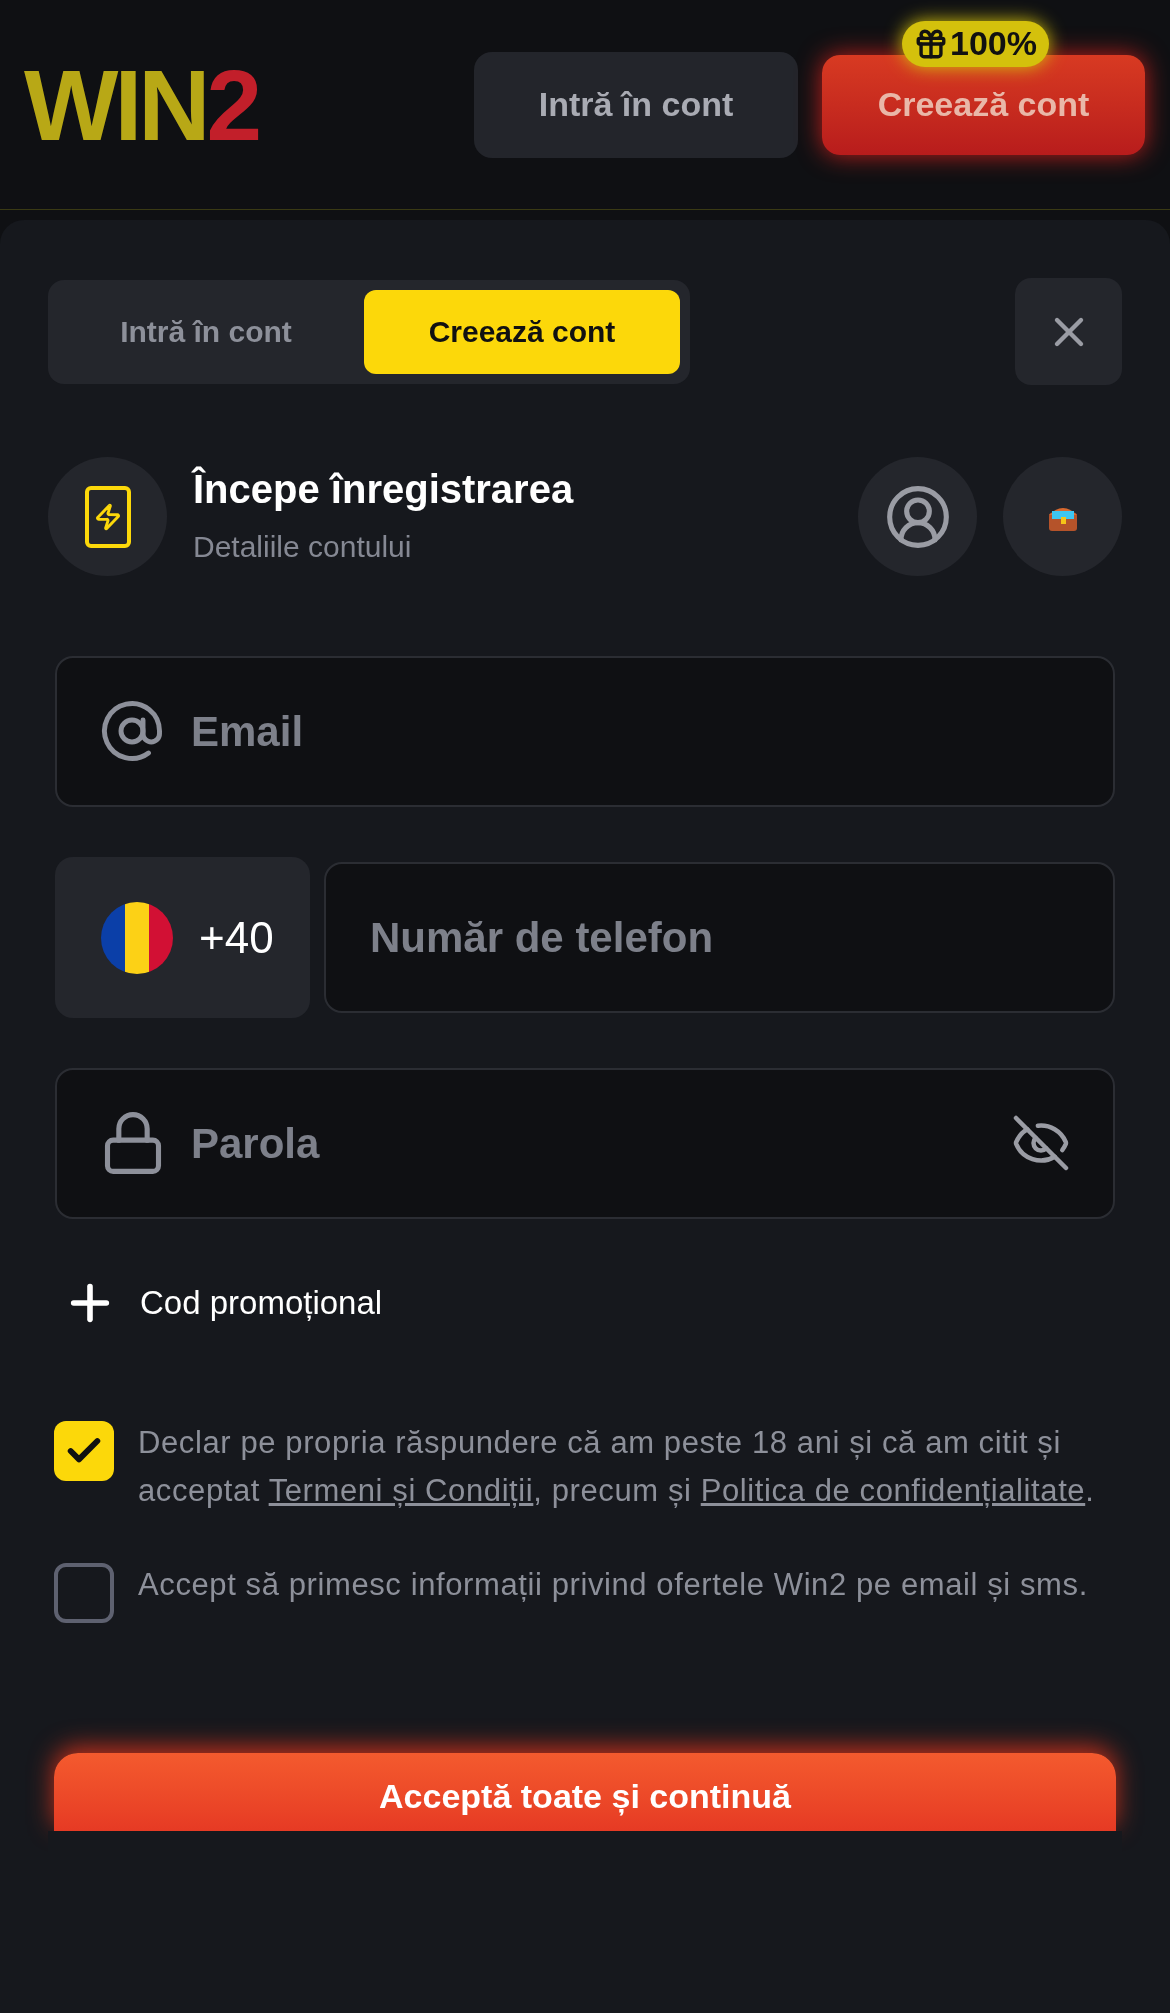  What do you see at coordinates (303, 547) in the screenshot?
I see `step-subtitle: Detaliile contului` at bounding box center [303, 547].